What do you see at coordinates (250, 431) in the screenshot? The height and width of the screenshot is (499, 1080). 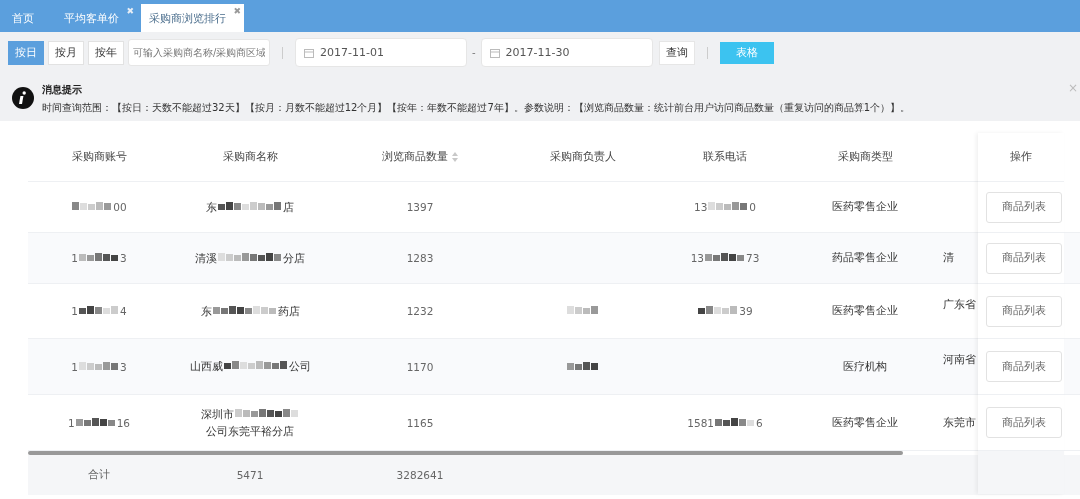 I see `buyer-name: 公司东莞平裕分店` at bounding box center [250, 431].